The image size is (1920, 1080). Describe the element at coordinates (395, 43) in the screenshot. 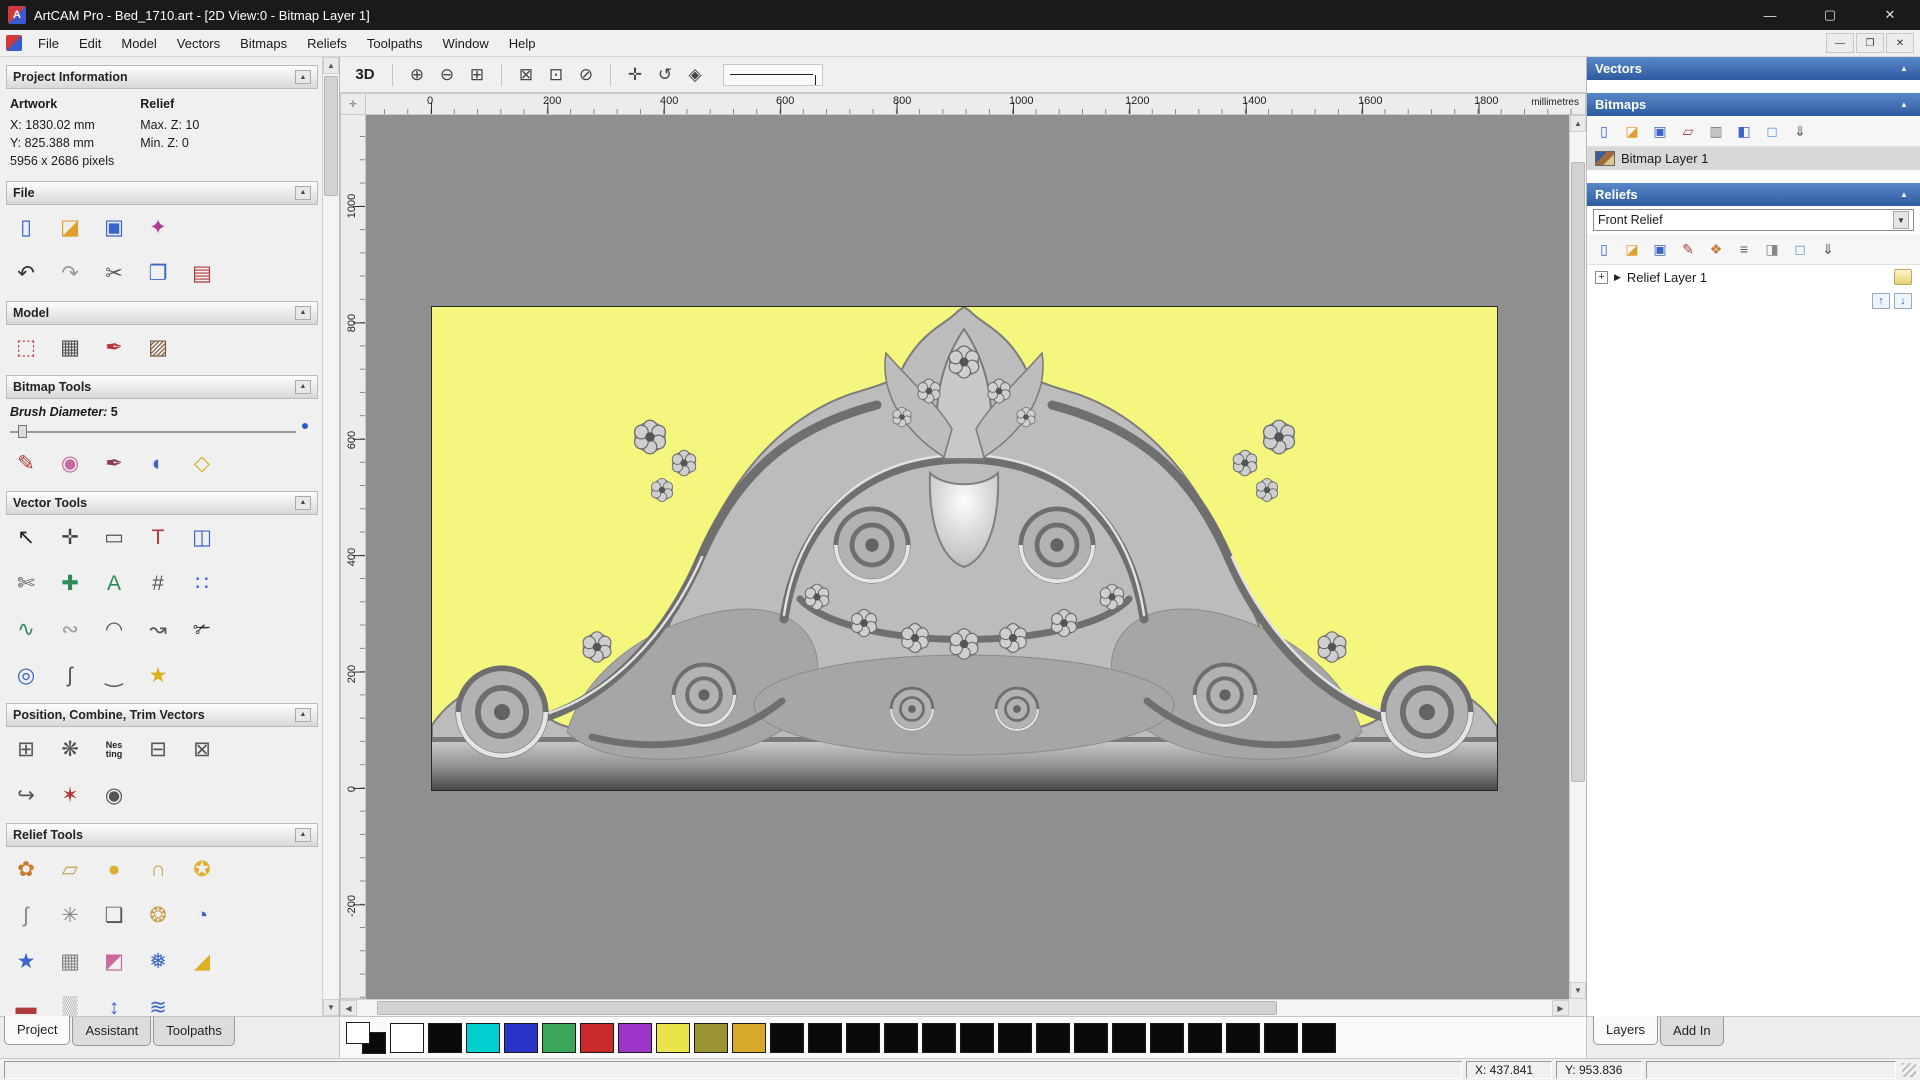

I see `menu-toolpaths: Toolpaths` at that location.